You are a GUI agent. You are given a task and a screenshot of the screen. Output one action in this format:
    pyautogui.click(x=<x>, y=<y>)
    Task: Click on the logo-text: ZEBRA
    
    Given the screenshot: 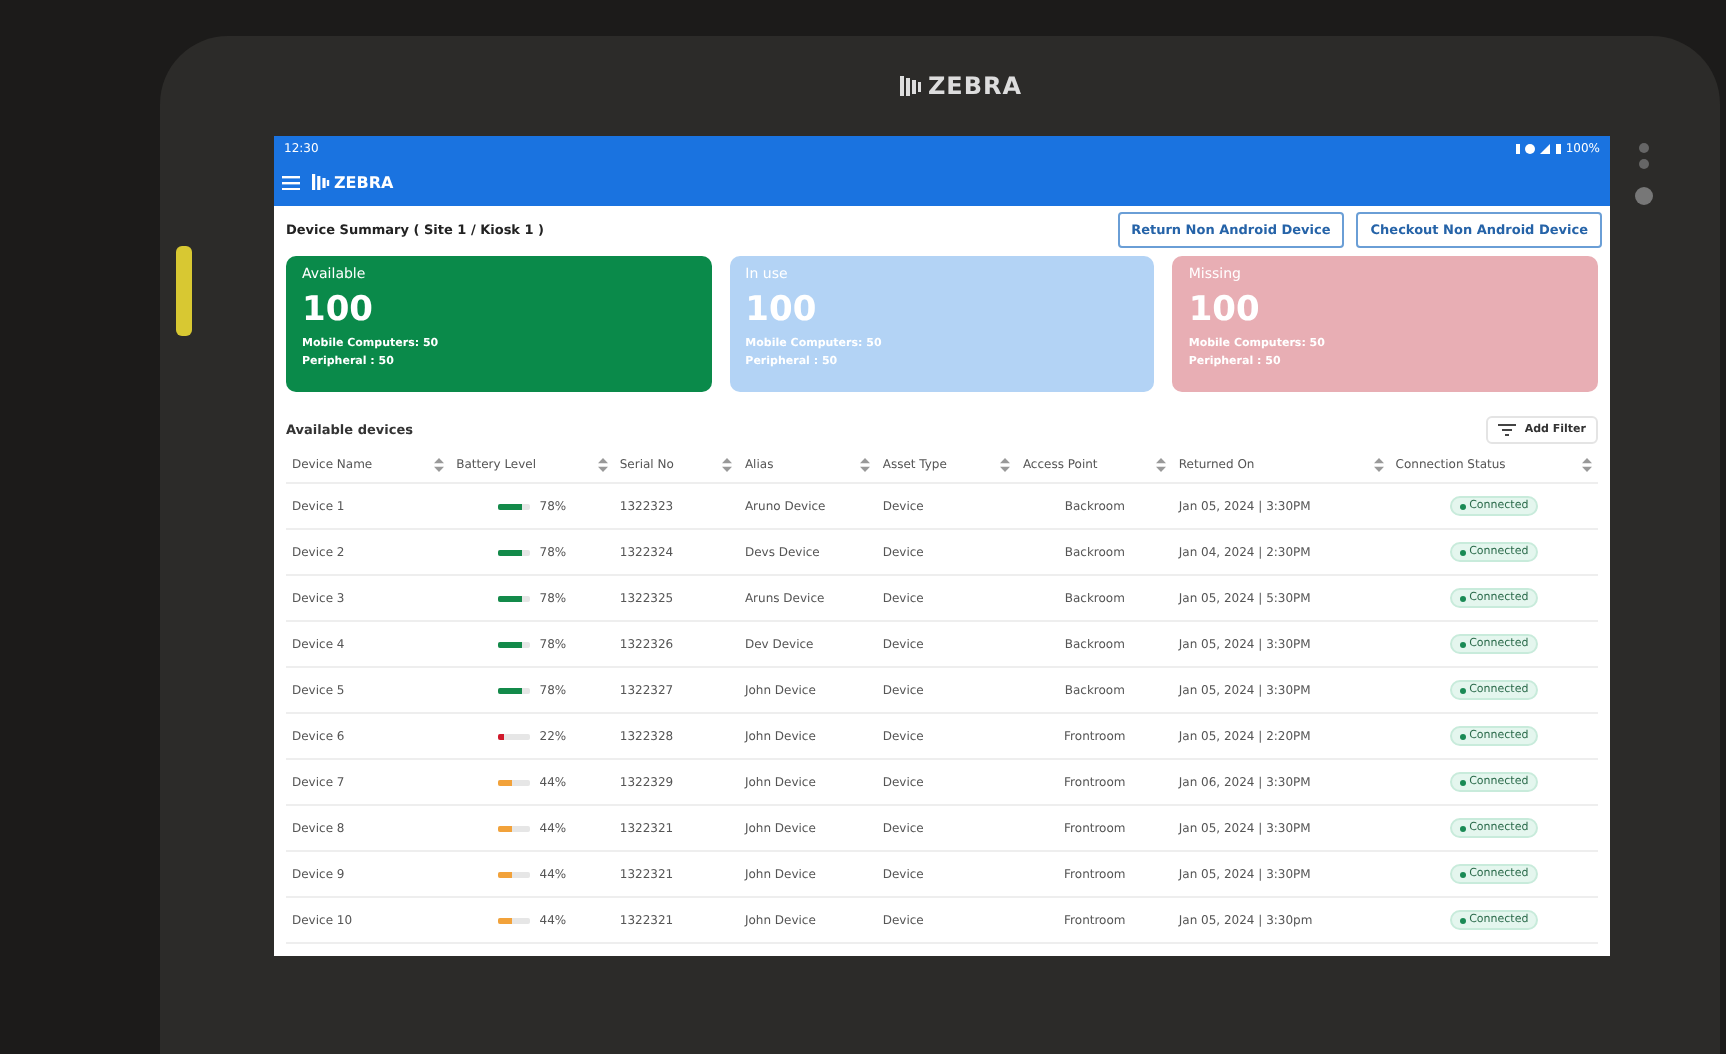 What is the action you would take?
    pyautogui.click(x=364, y=182)
    